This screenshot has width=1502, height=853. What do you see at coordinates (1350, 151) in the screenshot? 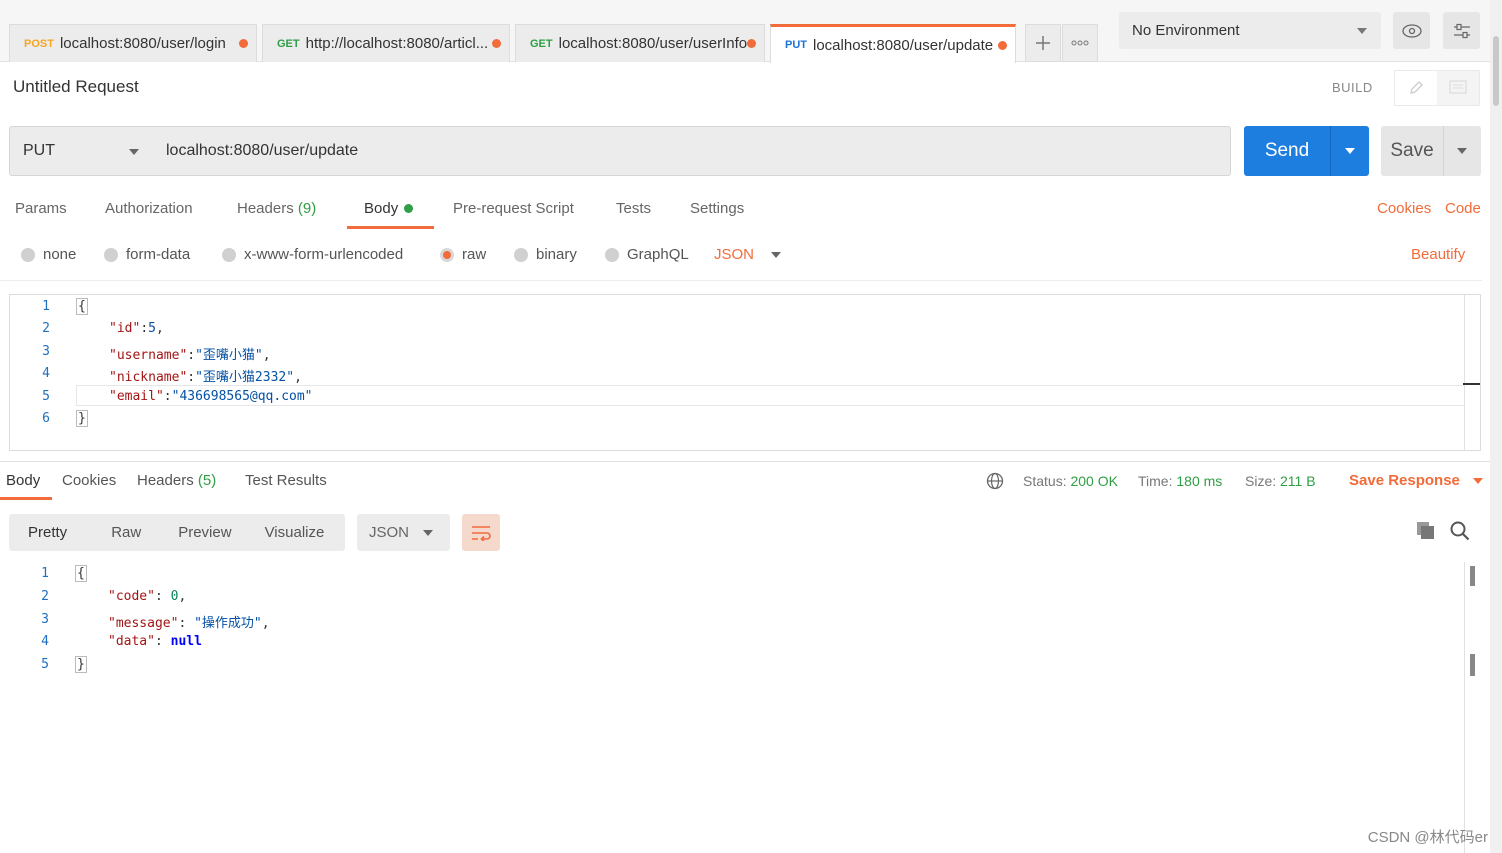
I see `send-options-button` at bounding box center [1350, 151].